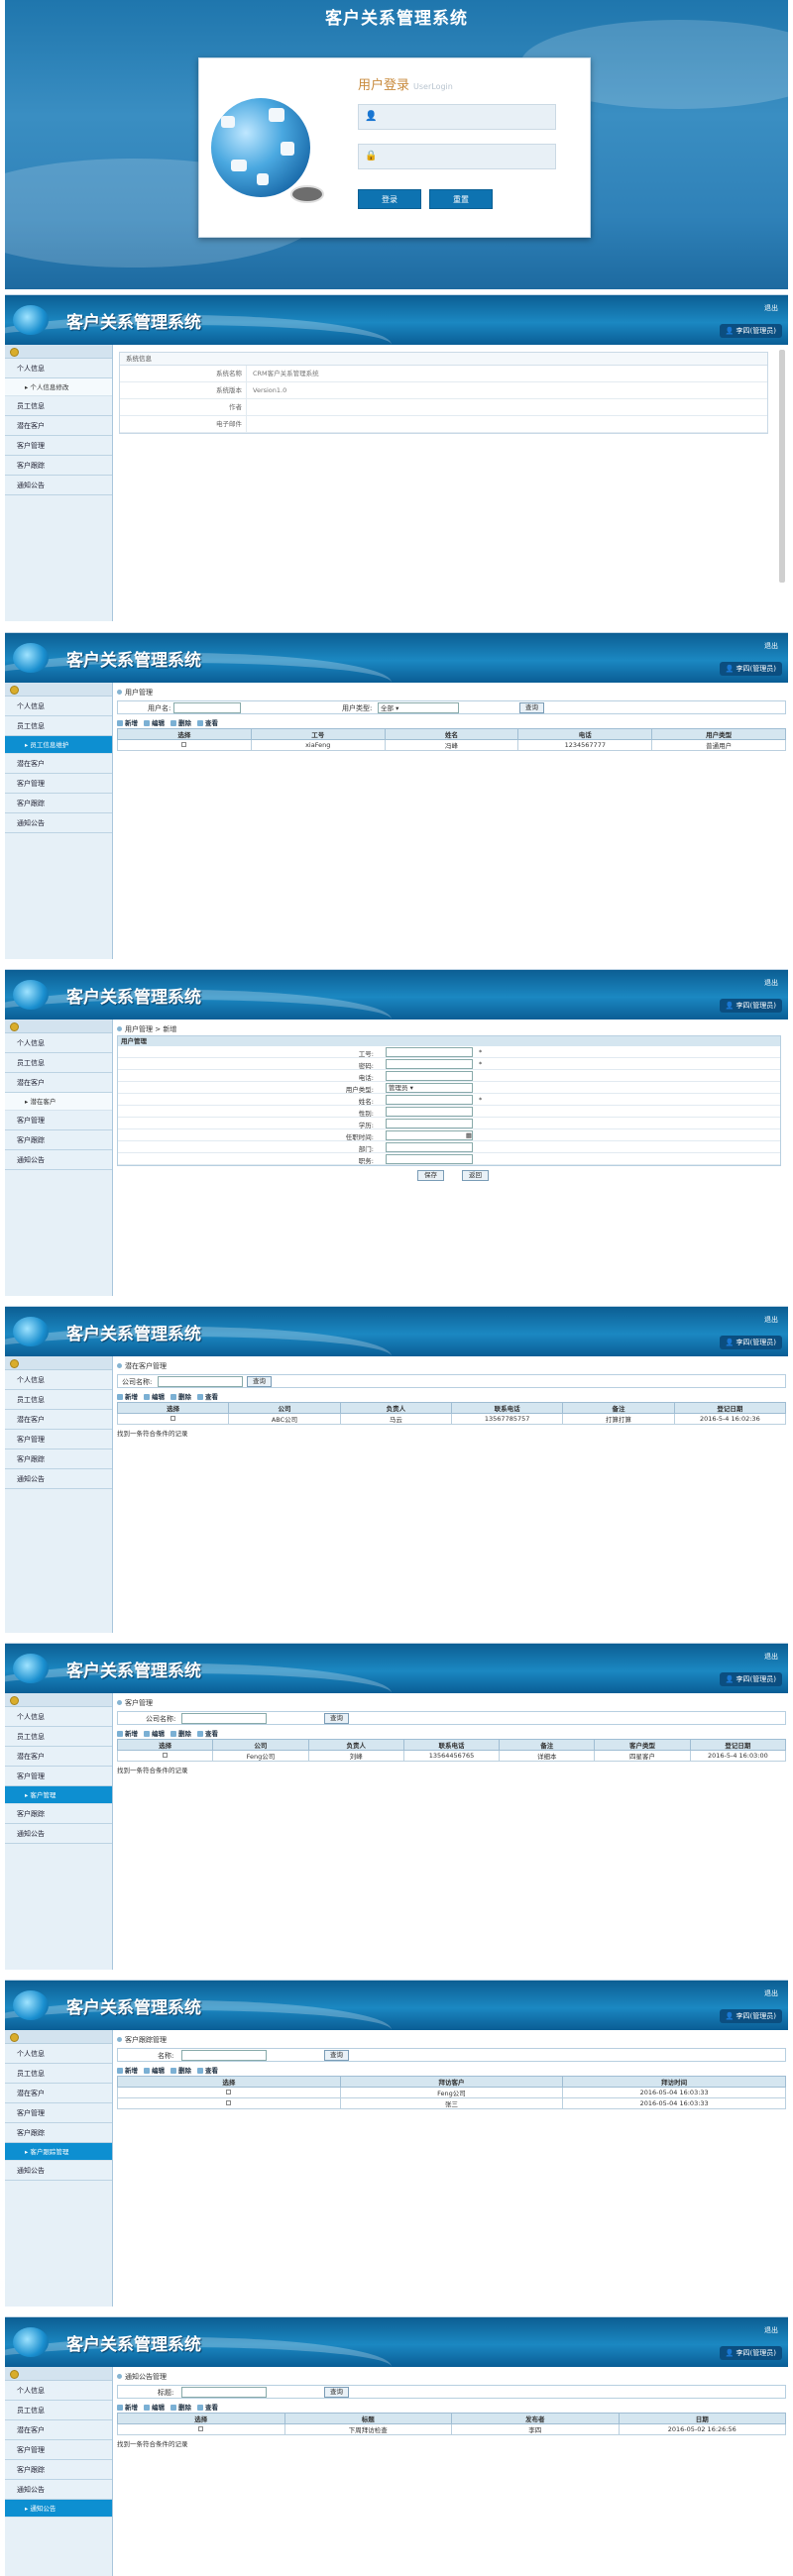  What do you see at coordinates (58, 2152) in the screenshot?
I see `menu-tracking-sub: ▸ 客户跟踪管理` at bounding box center [58, 2152].